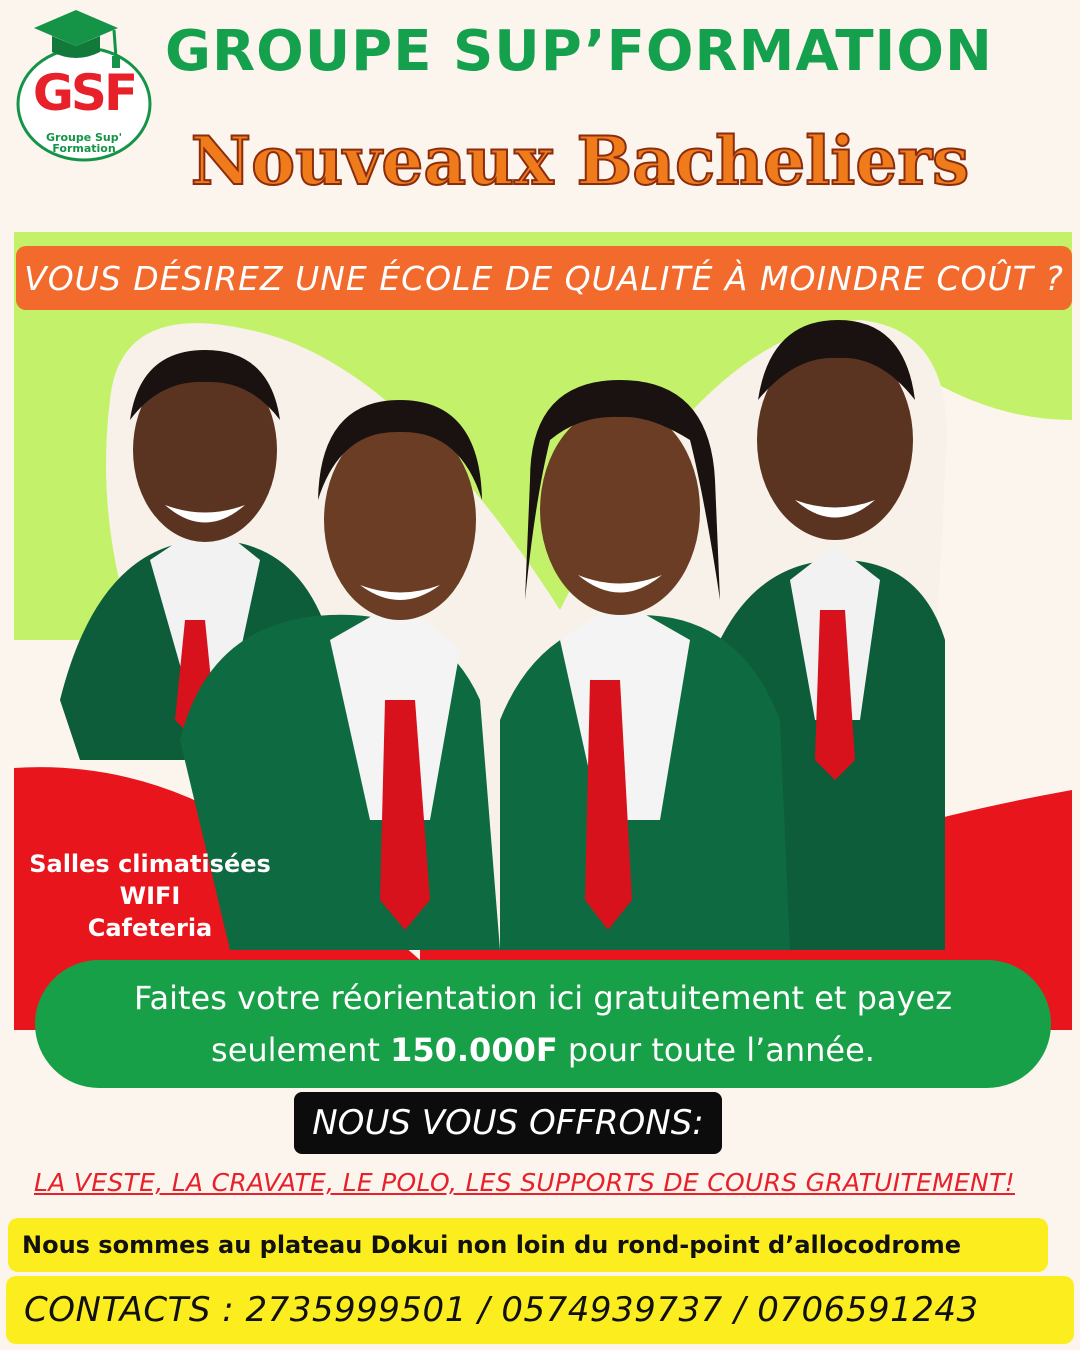 The image size is (1080, 1350). What do you see at coordinates (579, 51) in the screenshot?
I see `brand-title: GROUPE SUP’FORMATION` at bounding box center [579, 51].